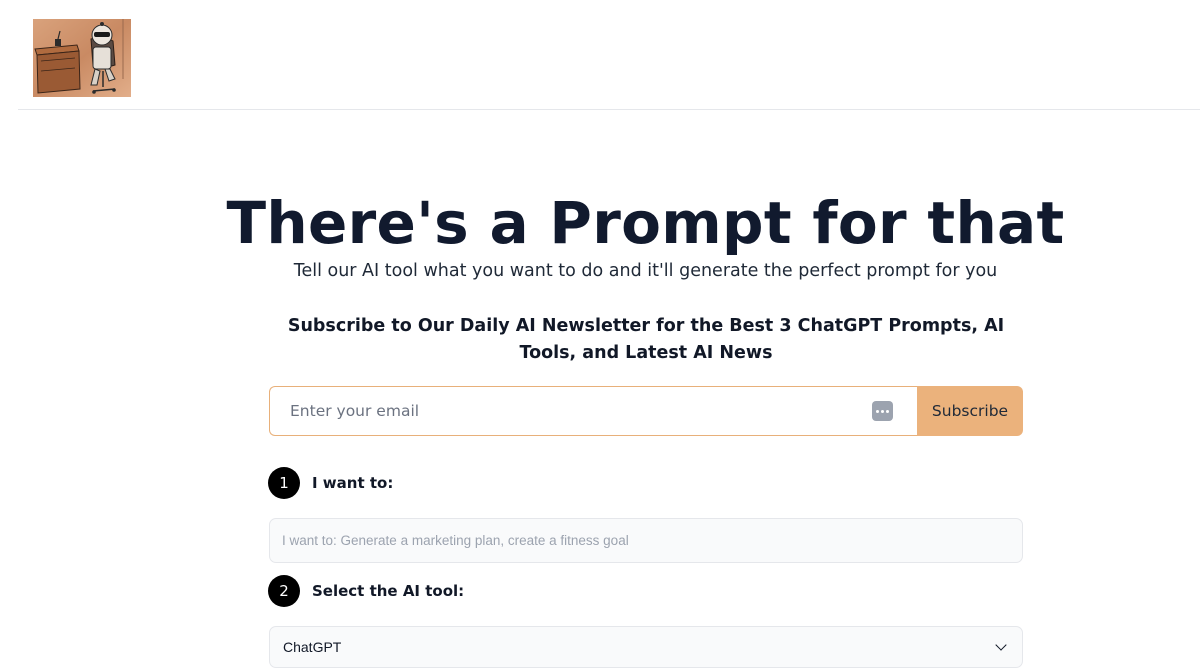 This screenshot has width=1200, height=668. I want to click on ai-tool-selected-value: ChatGPT, so click(312, 647).